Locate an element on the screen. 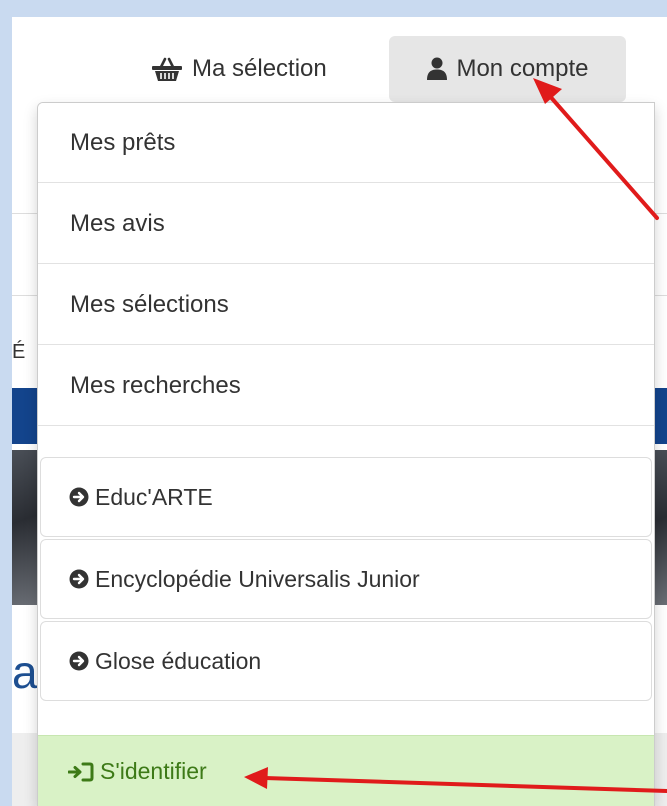  resource-link-label: Glose éducation is located at coordinates (178, 660).